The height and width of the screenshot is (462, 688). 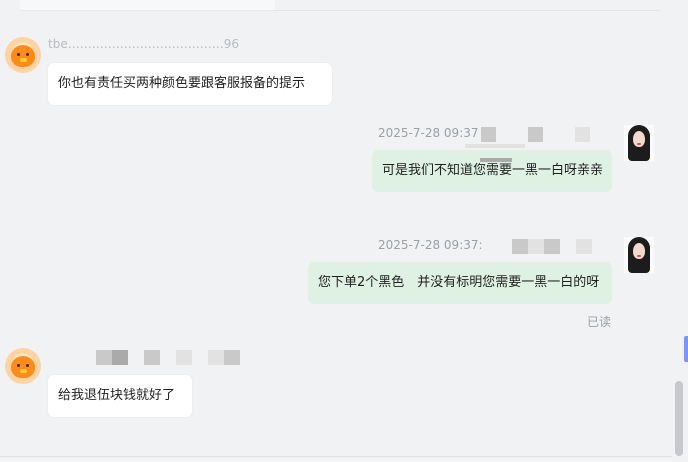 What do you see at coordinates (430, 245) in the screenshot?
I see `message-timestamp: 2025-7-28 09:37:` at bounding box center [430, 245].